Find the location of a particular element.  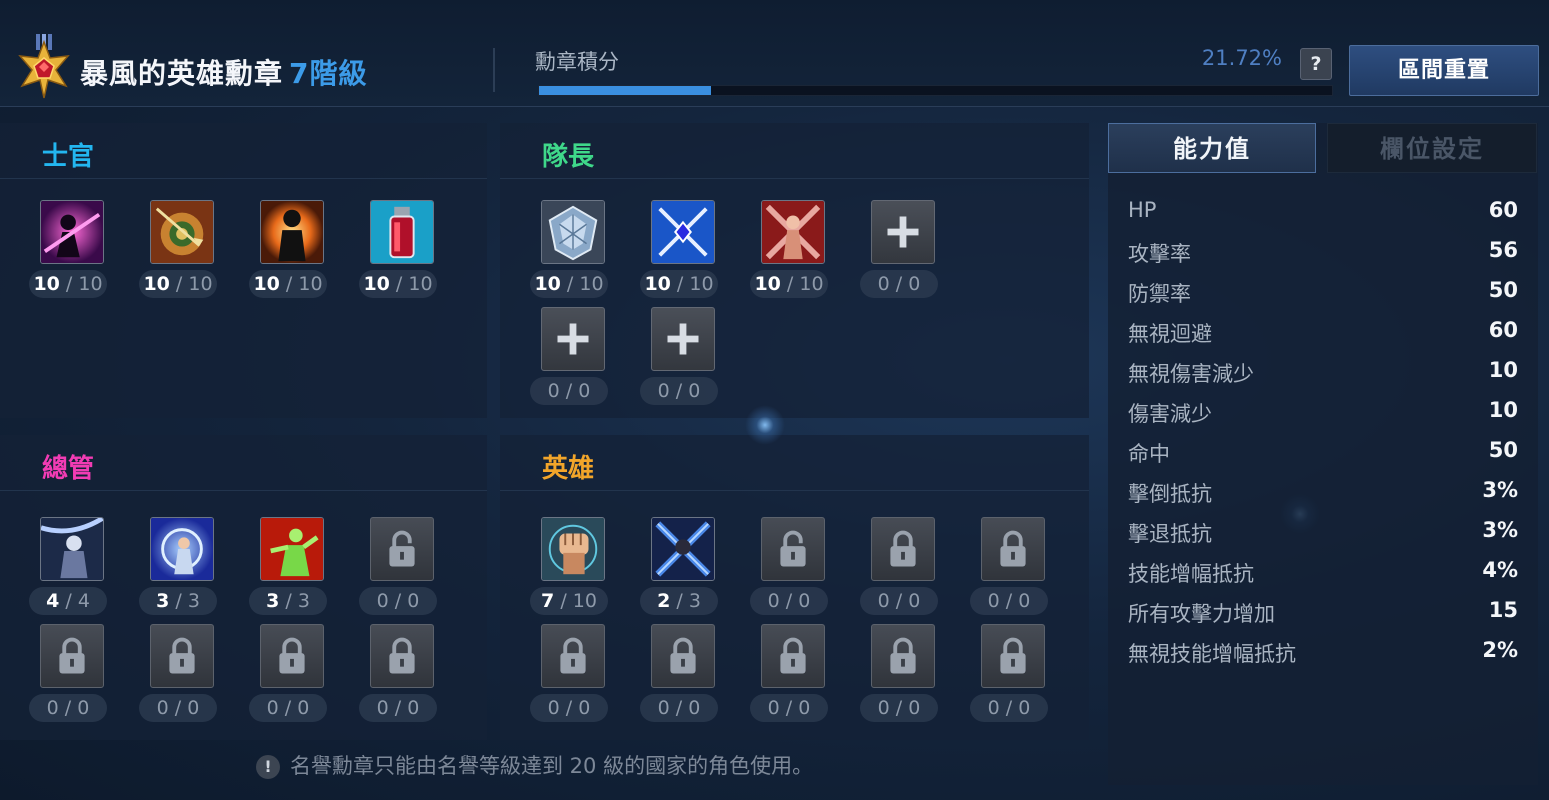

slot-max-level: 4 is located at coordinates (83, 601).